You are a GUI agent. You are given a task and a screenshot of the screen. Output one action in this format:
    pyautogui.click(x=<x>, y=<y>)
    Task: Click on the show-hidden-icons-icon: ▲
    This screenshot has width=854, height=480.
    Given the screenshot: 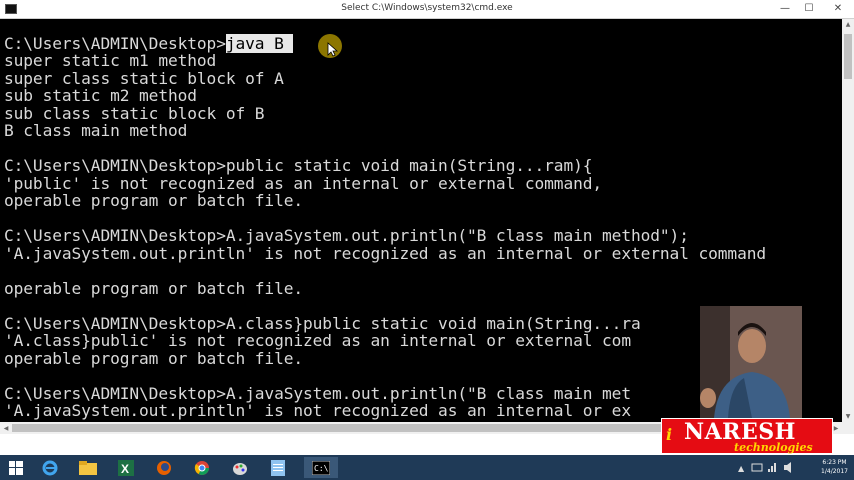 What is the action you would take?
    pyautogui.click(x=741, y=468)
    